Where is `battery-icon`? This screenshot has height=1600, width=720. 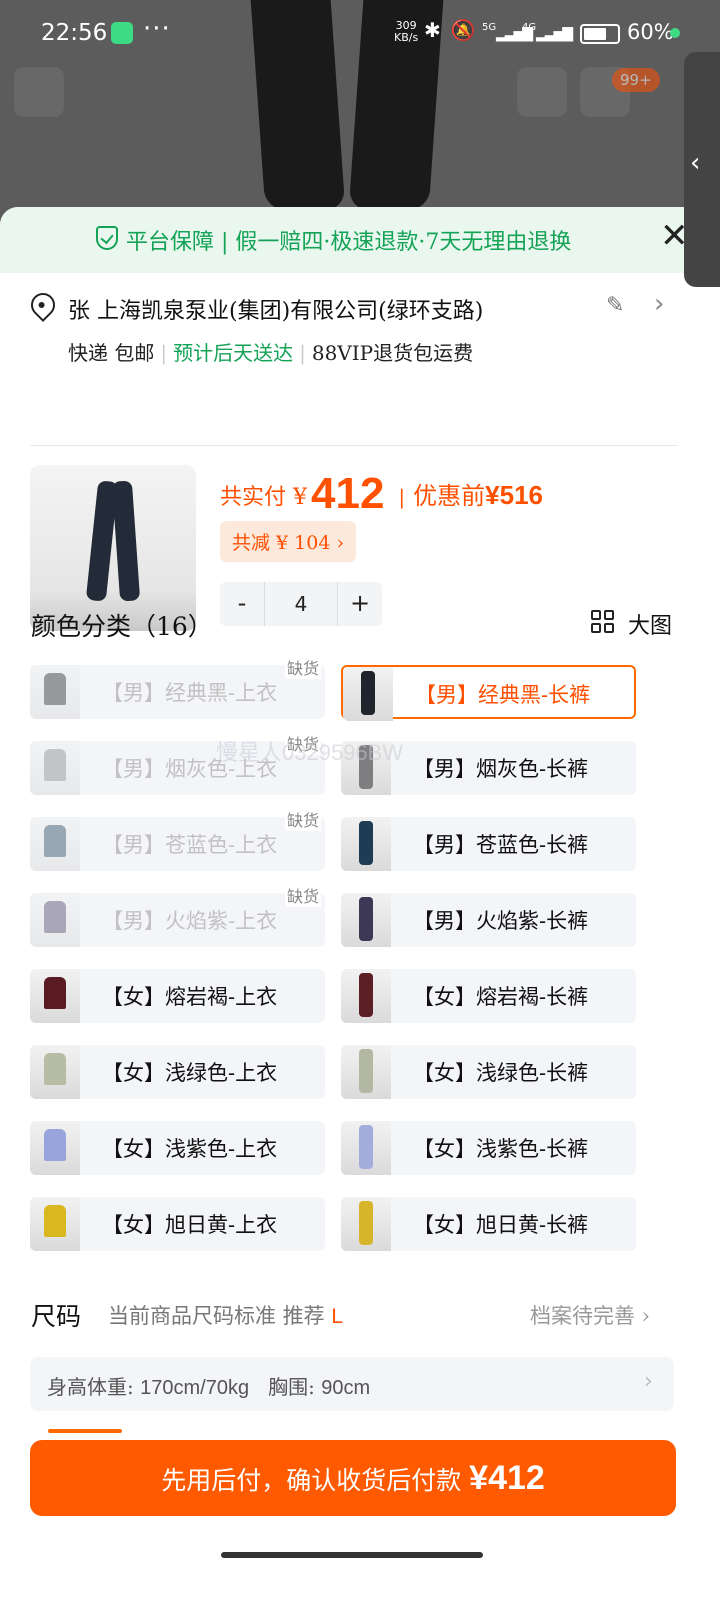 battery-icon is located at coordinates (600, 34).